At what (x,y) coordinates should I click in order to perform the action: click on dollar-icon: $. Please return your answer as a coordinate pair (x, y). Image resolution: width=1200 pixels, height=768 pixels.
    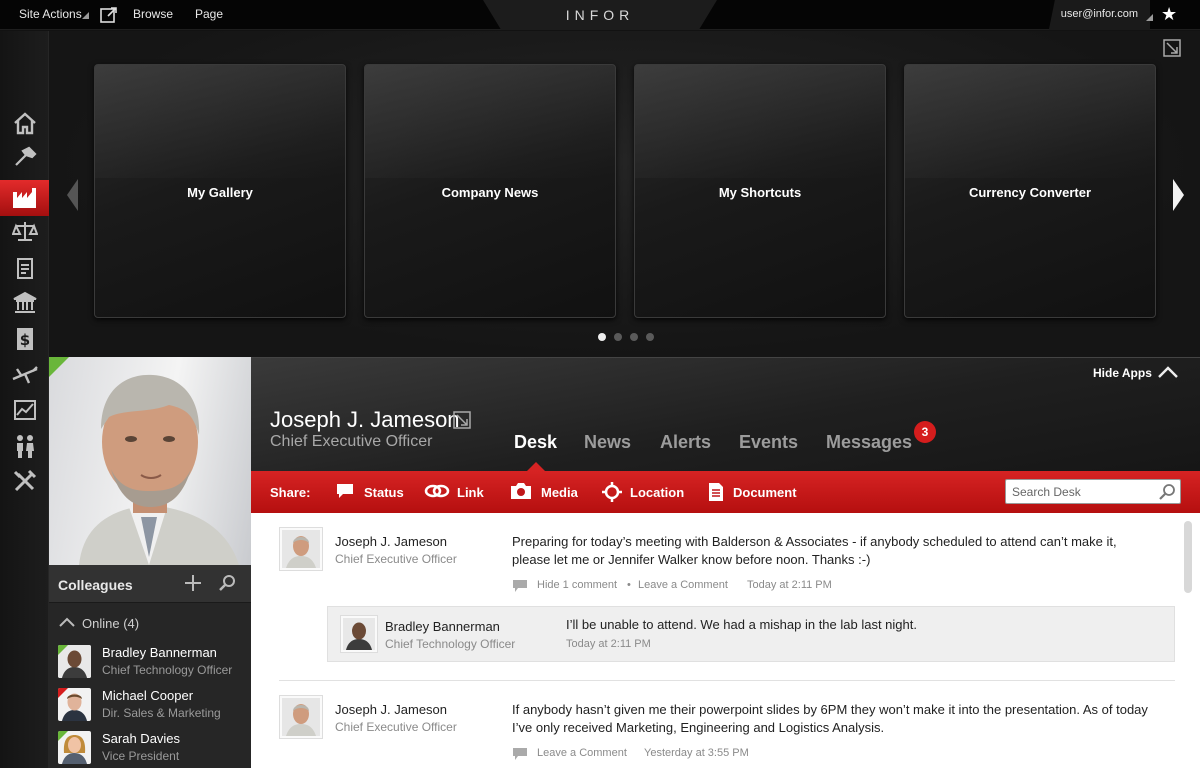
    Looking at the image, I should click on (25, 342).